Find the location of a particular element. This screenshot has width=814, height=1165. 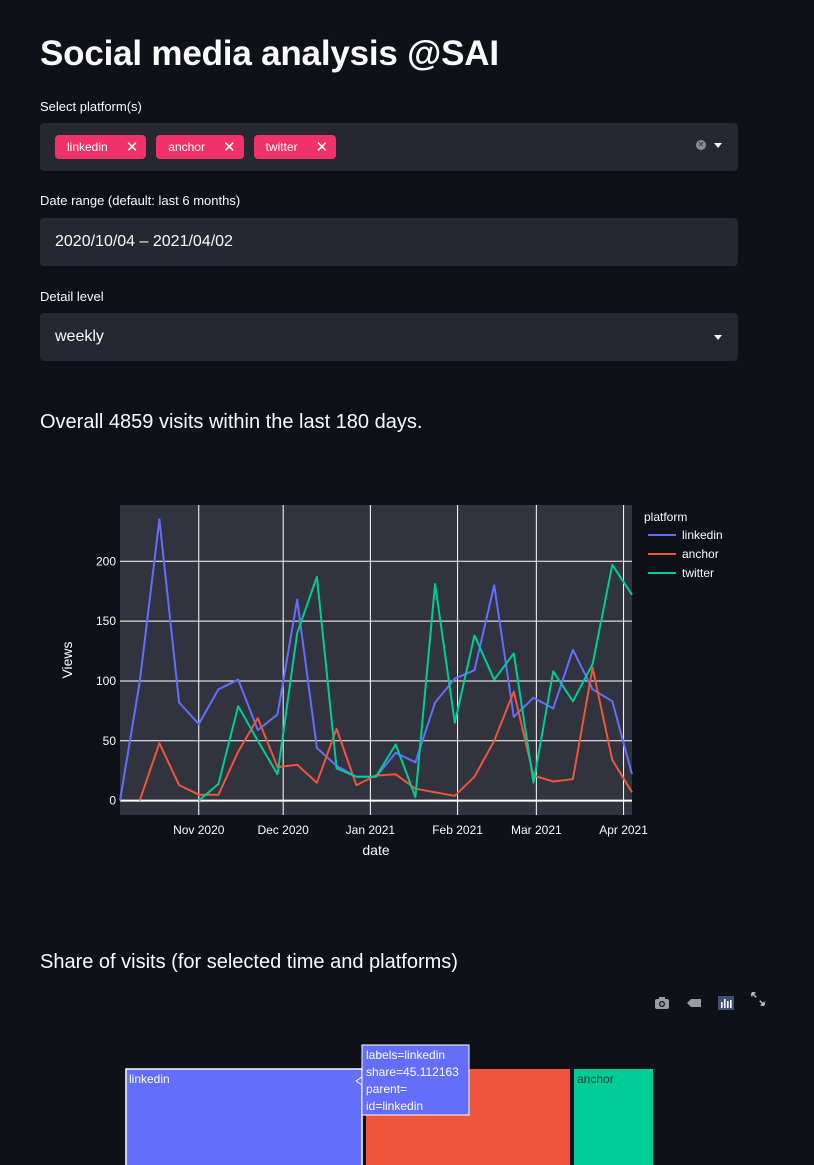

y-tick-label: 50 is located at coordinates (110, 741).